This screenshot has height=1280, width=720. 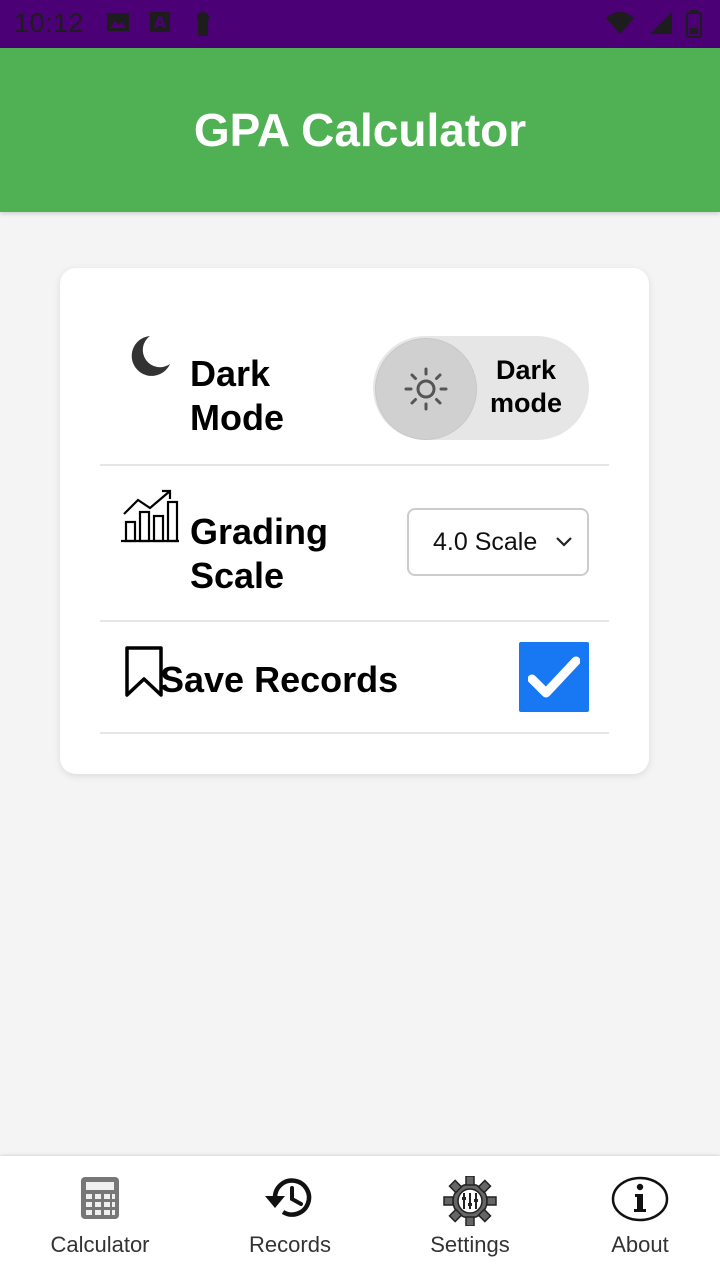 I want to click on svg-text: A, so click(x=160, y=22).